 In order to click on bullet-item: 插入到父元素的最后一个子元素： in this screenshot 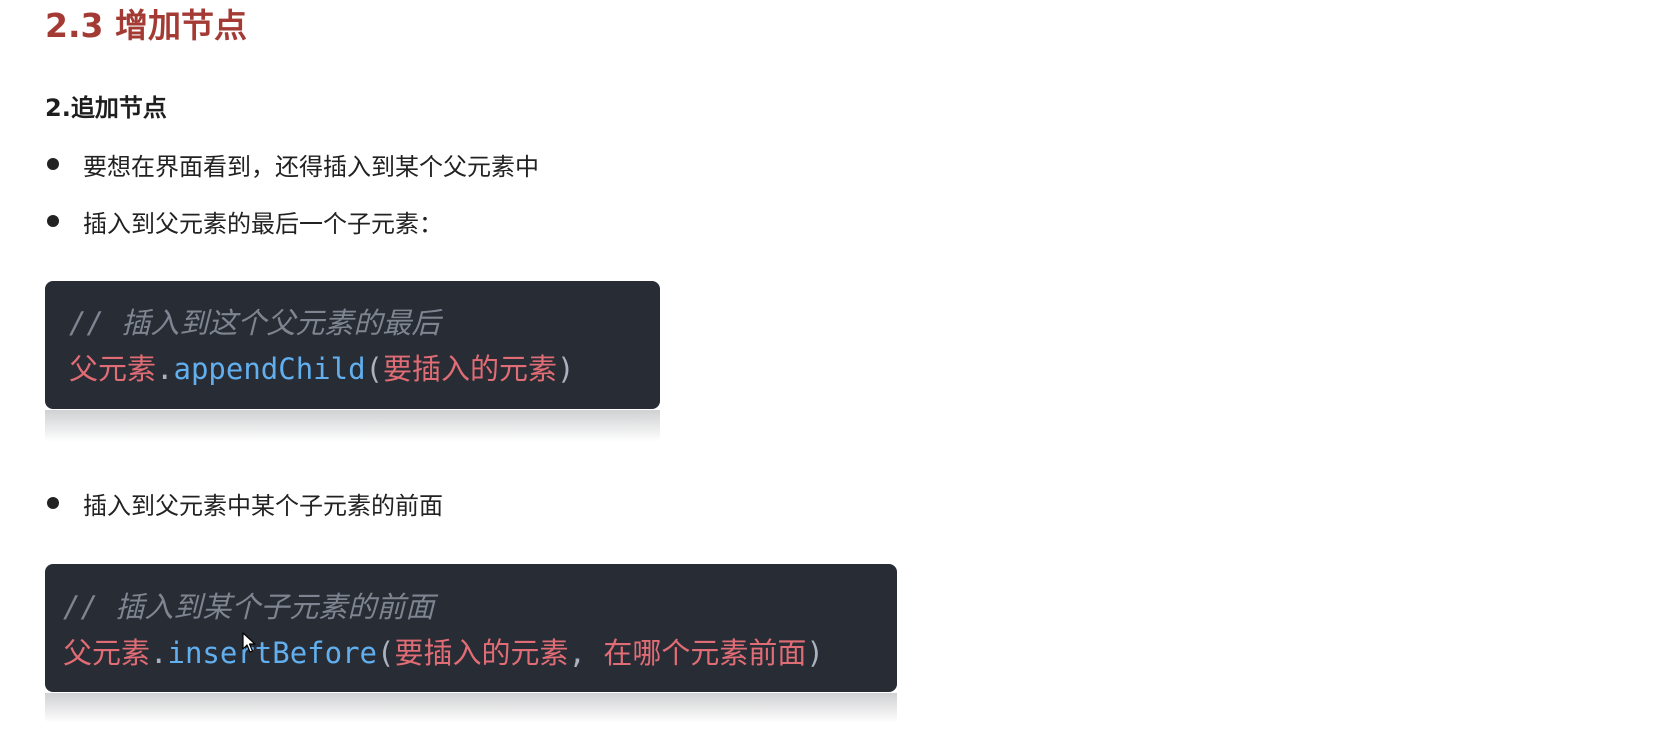, I will do `click(244, 221)`.